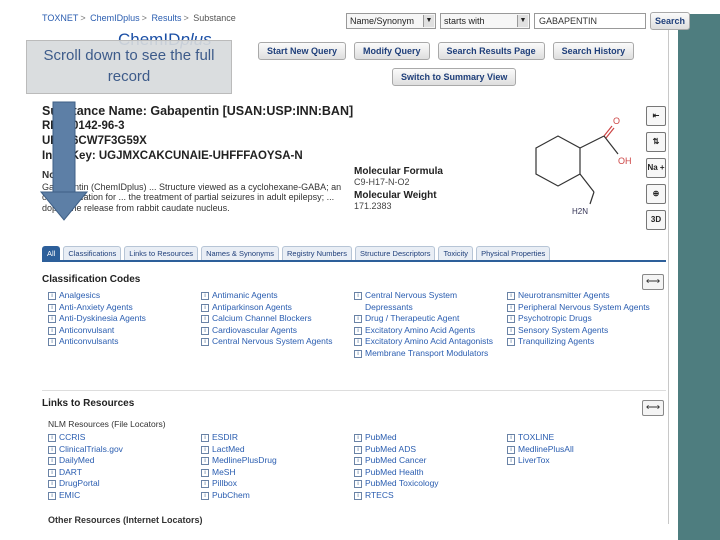  Describe the element at coordinates (428, 21) in the screenshot. I see `chevron-down-icon: ▼` at that location.